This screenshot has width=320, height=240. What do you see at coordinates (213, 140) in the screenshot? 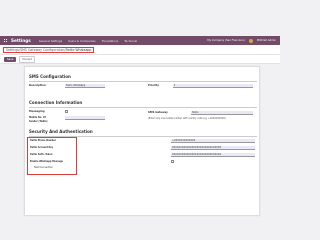
I see `twilio-phone-field: +XXXXXXXXXXXXX` at bounding box center [213, 140].